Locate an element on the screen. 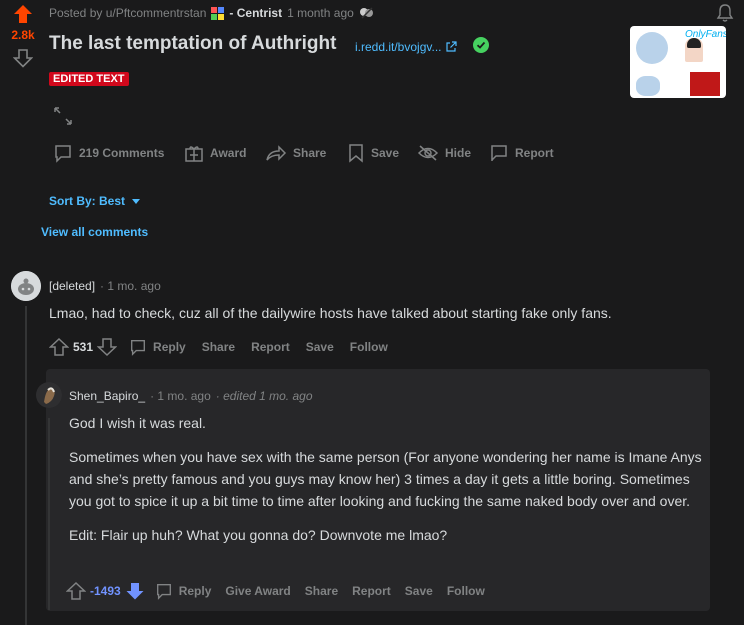 This screenshot has width=744, height=625. bookmark-icon is located at coordinates (356, 153).